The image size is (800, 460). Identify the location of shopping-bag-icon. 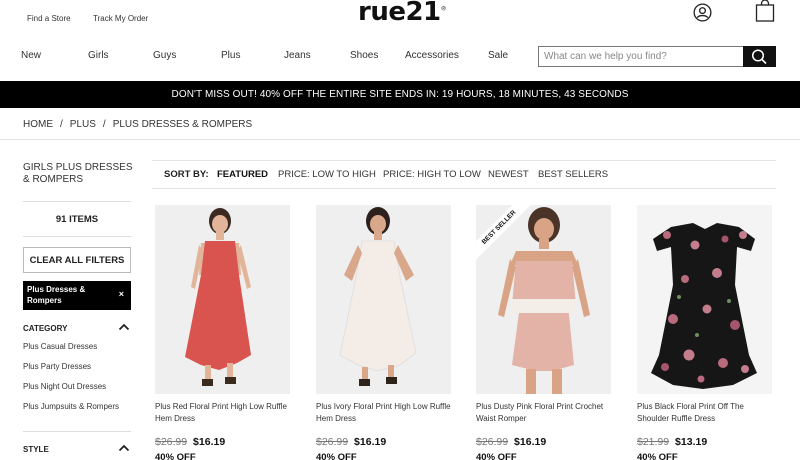
(765, 11).